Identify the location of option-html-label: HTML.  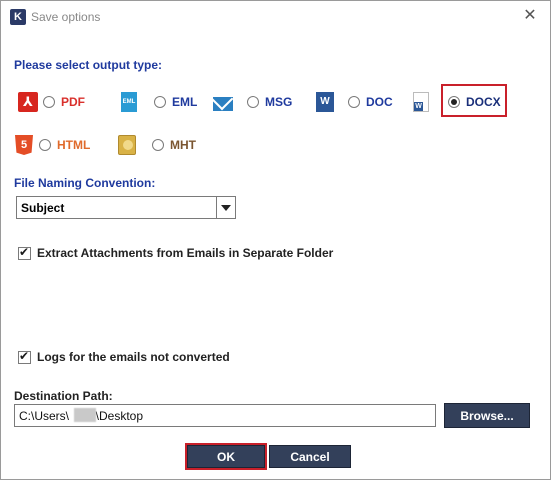
(74, 145).